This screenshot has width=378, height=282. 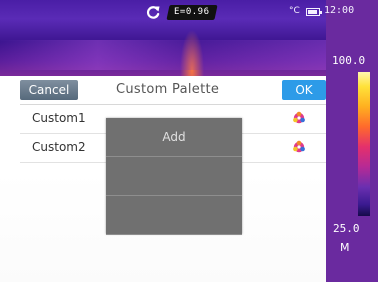 What do you see at coordinates (59, 118) in the screenshot?
I see `list-item-label: Custom1` at bounding box center [59, 118].